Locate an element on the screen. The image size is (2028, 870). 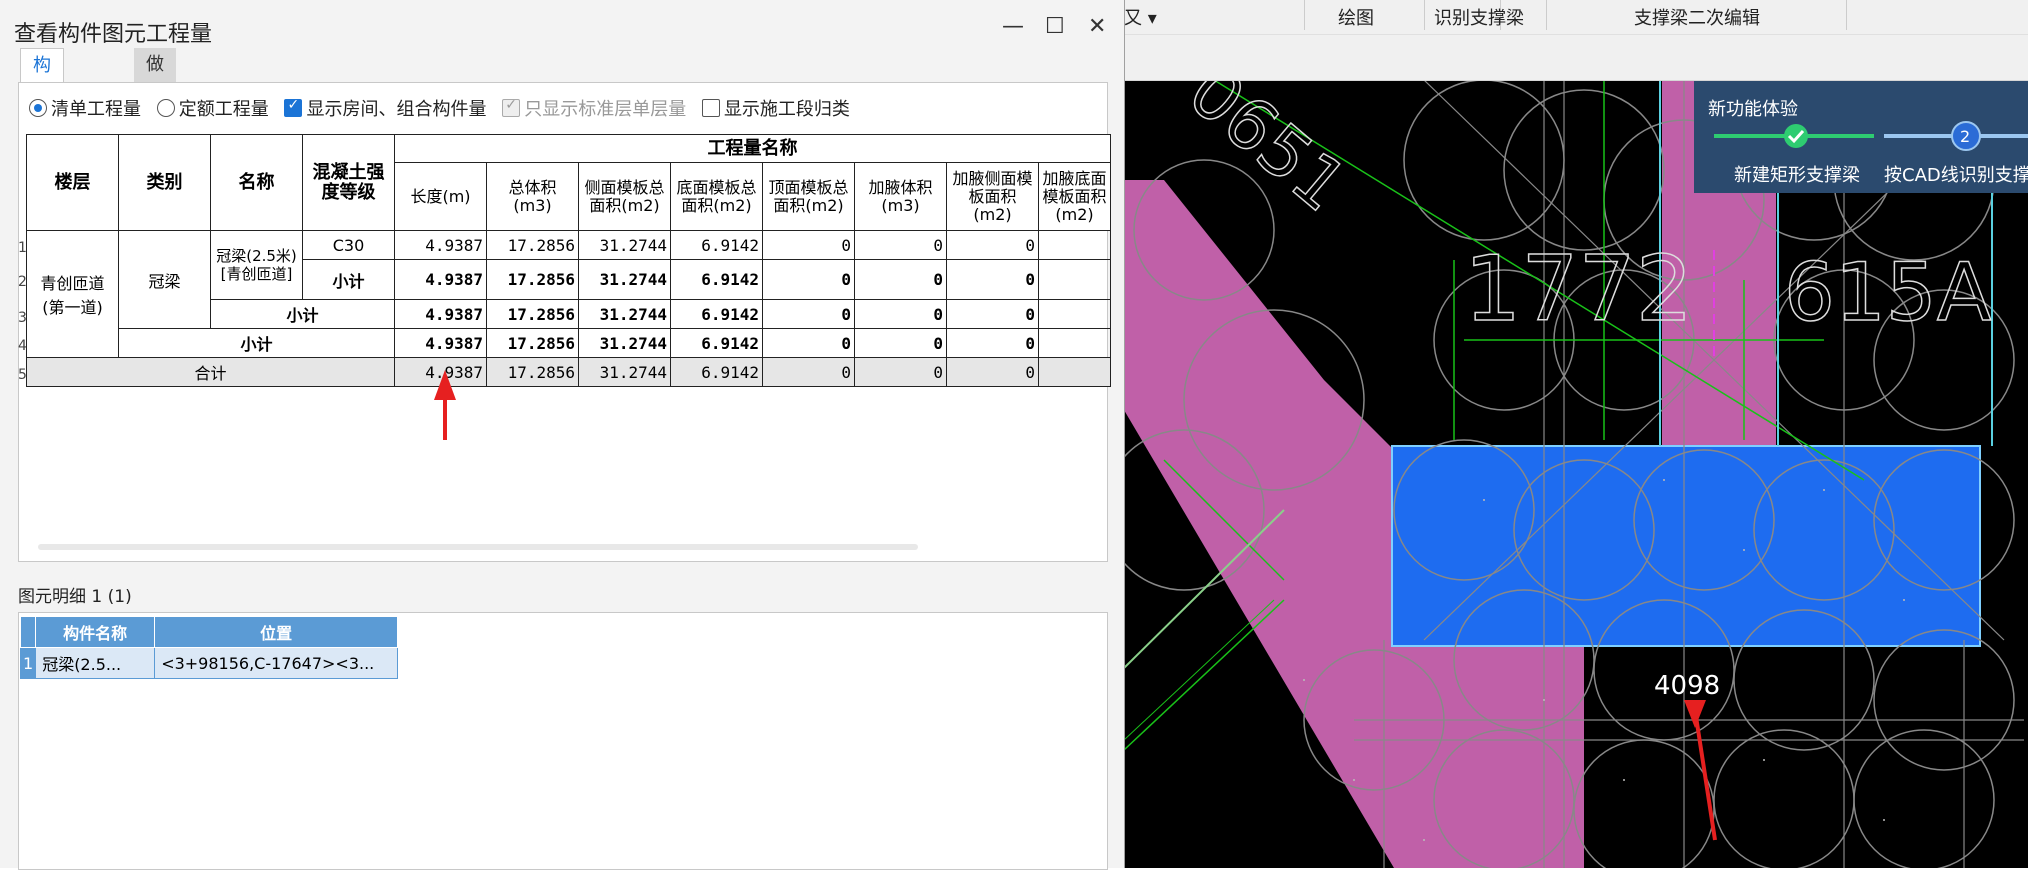
detail-header-position: 位置 is located at coordinates (276, 632).